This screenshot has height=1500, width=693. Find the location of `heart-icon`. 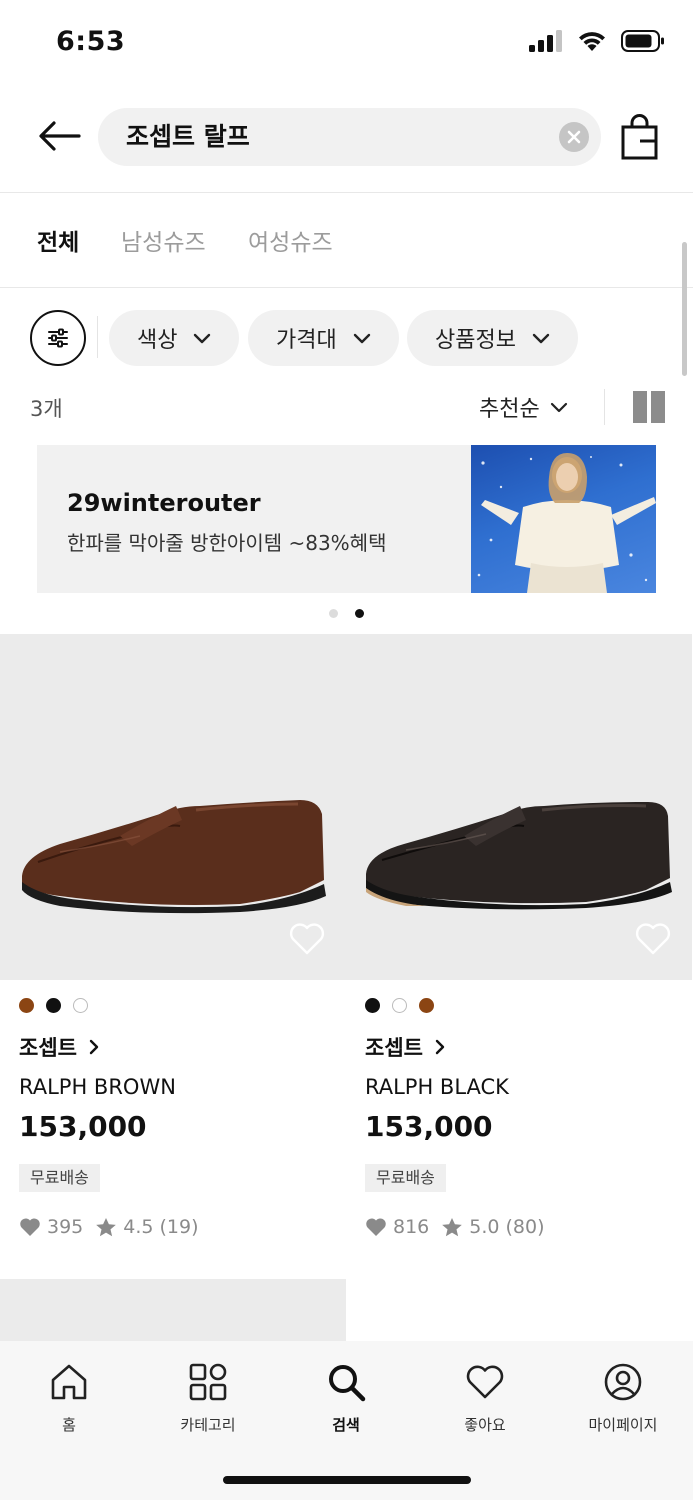

heart-icon is located at coordinates (485, 1382).